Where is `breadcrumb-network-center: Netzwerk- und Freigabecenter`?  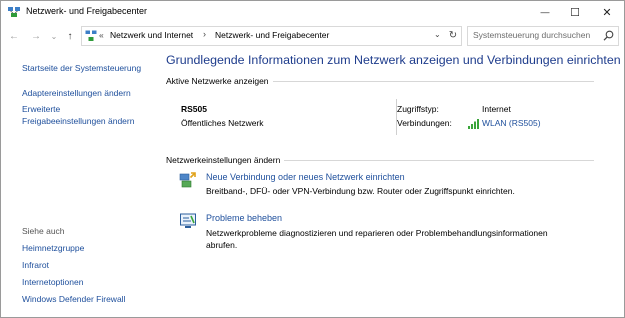
breadcrumb-network-center: Netzwerk- und Freigabecenter is located at coordinates (272, 35).